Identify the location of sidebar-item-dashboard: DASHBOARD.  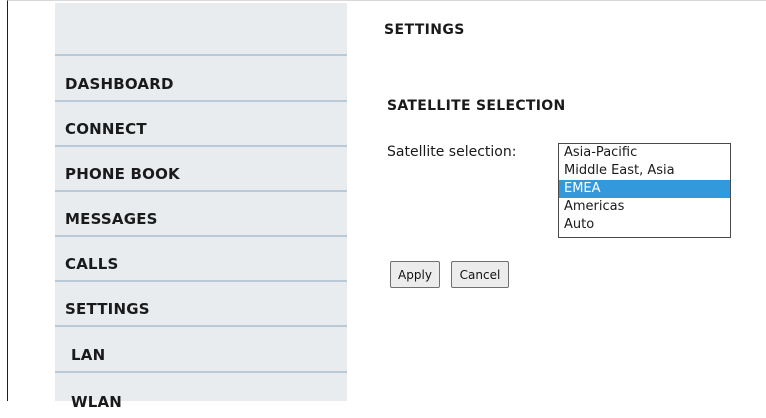
(201, 79).